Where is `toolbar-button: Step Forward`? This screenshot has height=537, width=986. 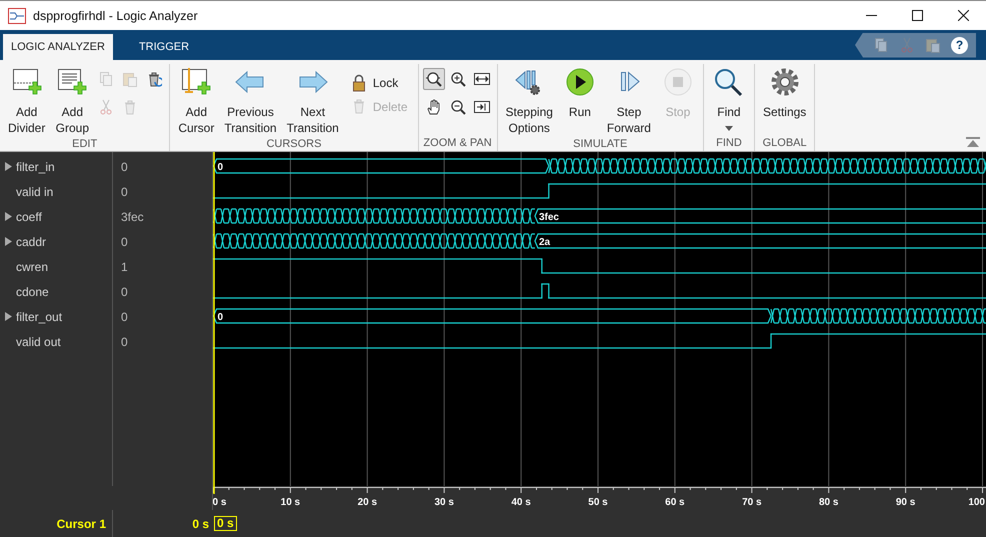
toolbar-button: Step Forward is located at coordinates (628, 101).